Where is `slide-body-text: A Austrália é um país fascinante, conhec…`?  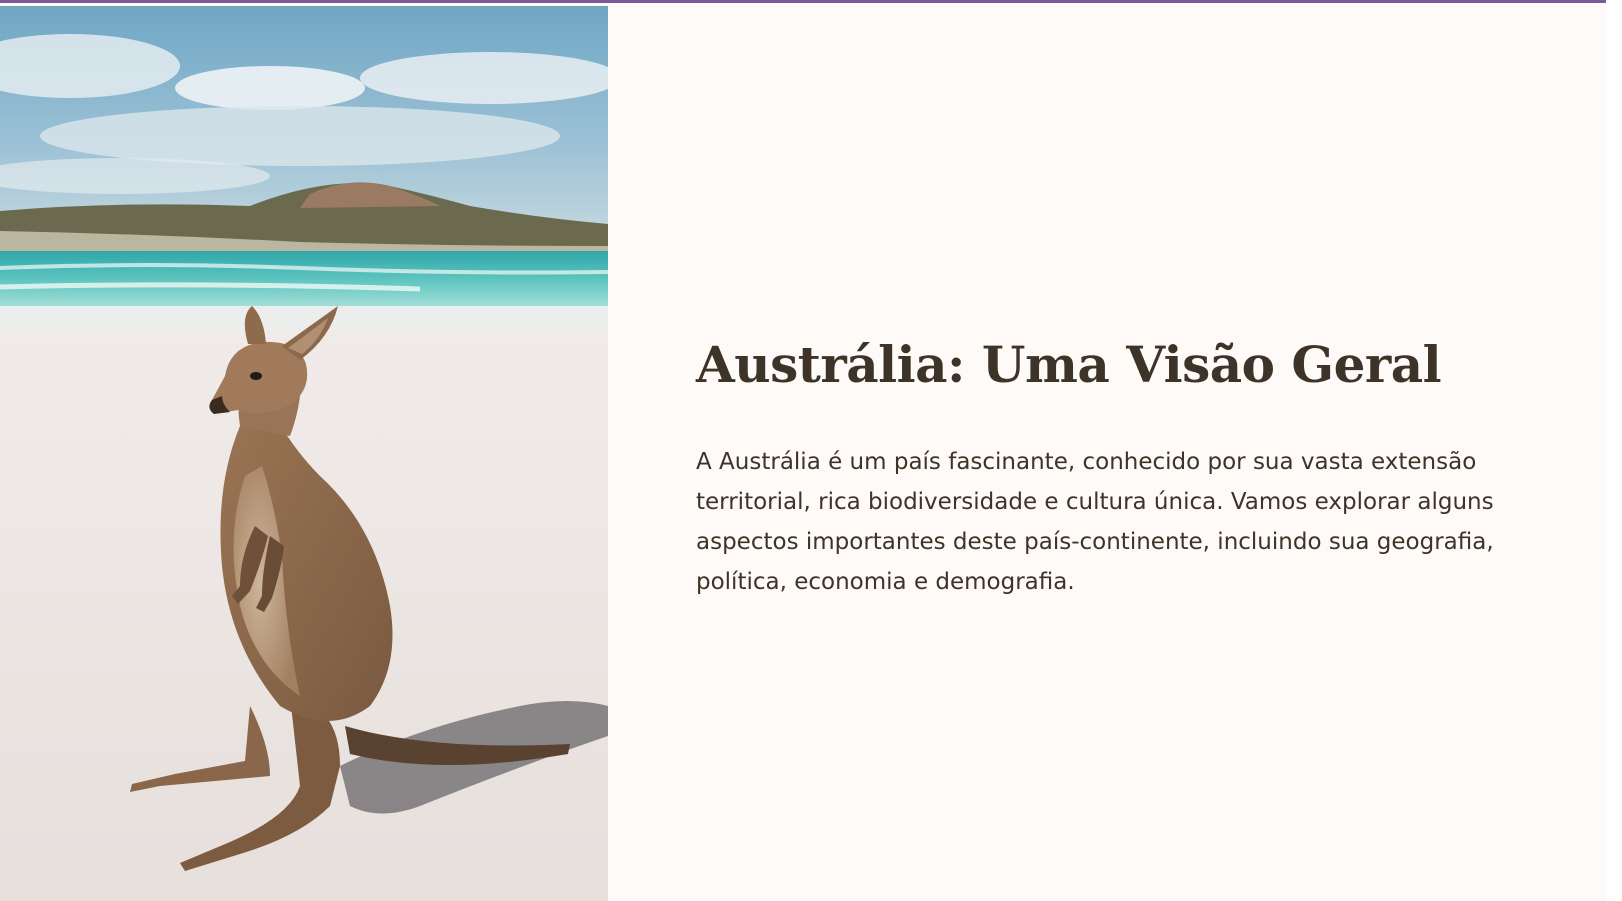 slide-body-text: A Austrália é um país fascinante, conhec… is located at coordinates (1095, 522).